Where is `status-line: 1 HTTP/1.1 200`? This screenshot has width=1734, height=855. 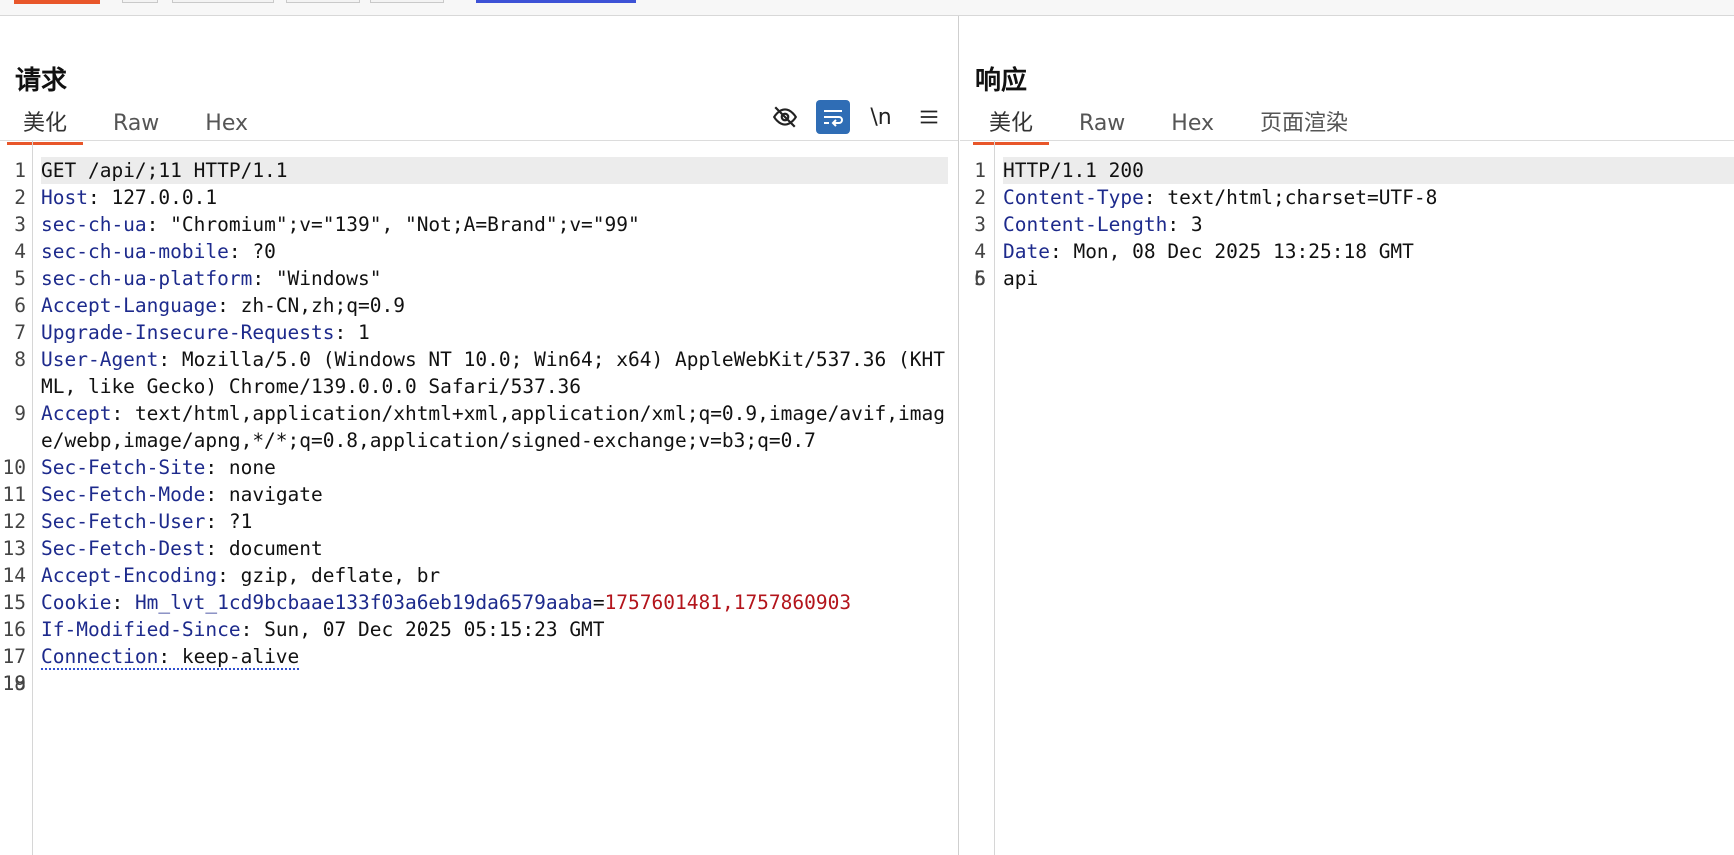 status-line: 1 HTTP/1.1 200 is located at coordinates (1347, 170).